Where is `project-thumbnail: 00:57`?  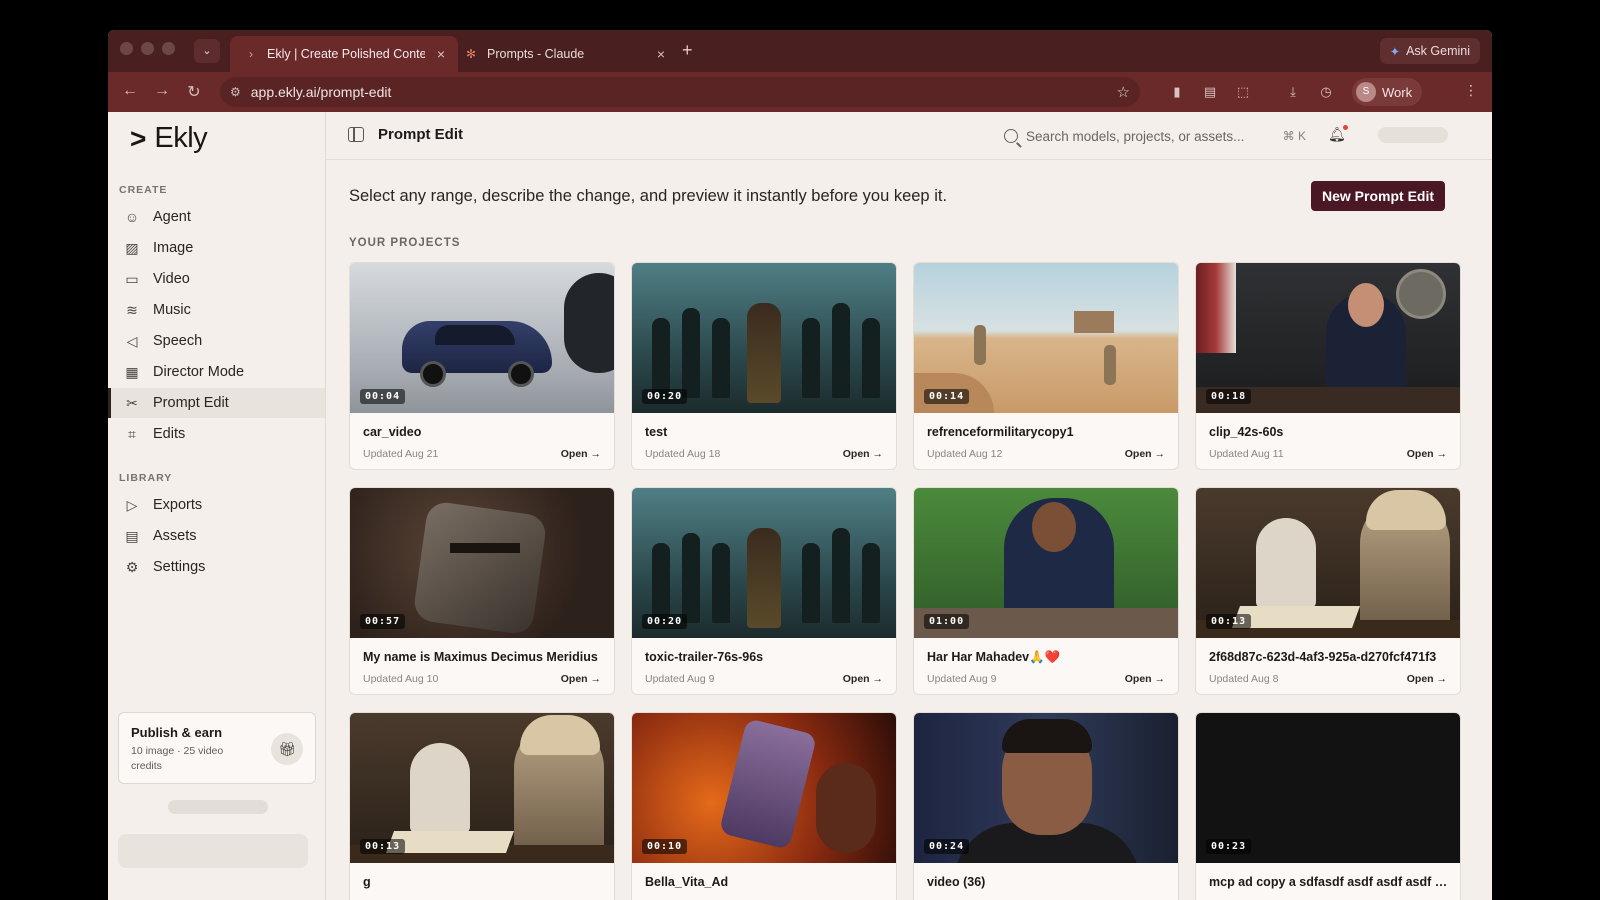 project-thumbnail: 00:57 is located at coordinates (482, 563).